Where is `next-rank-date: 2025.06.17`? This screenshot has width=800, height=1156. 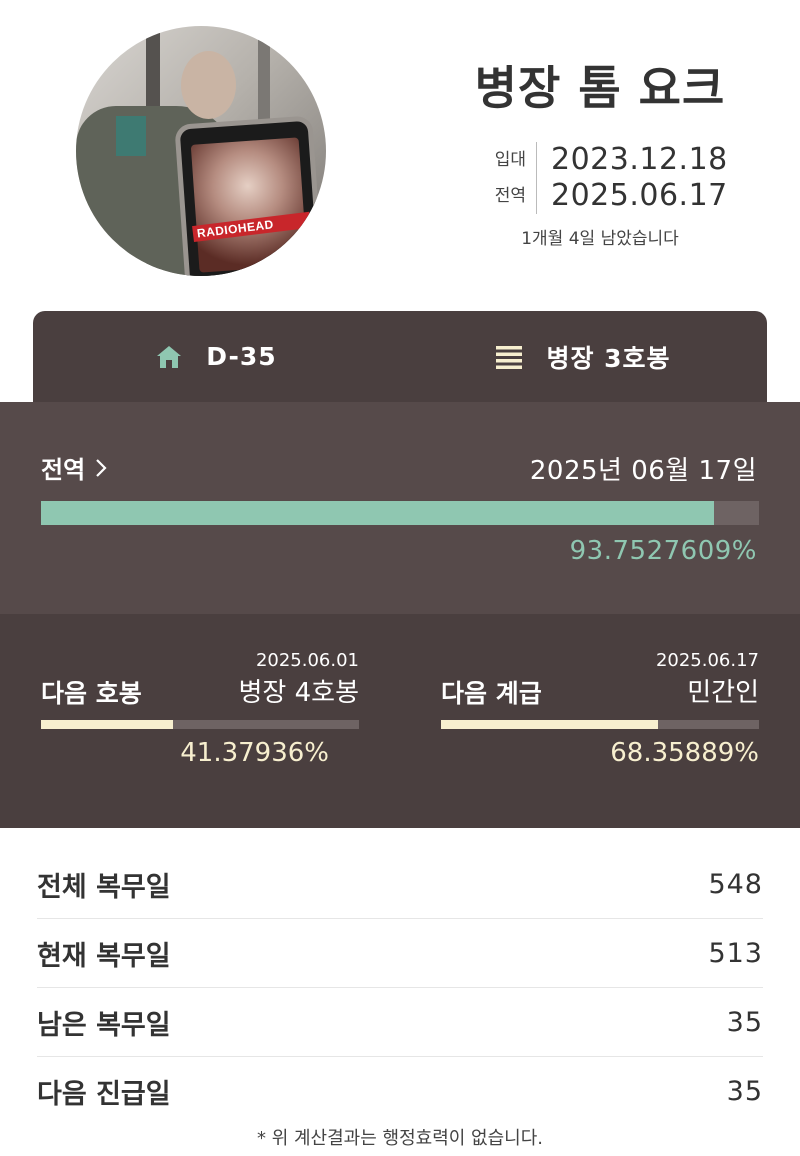 next-rank-date: 2025.06.17 is located at coordinates (707, 660).